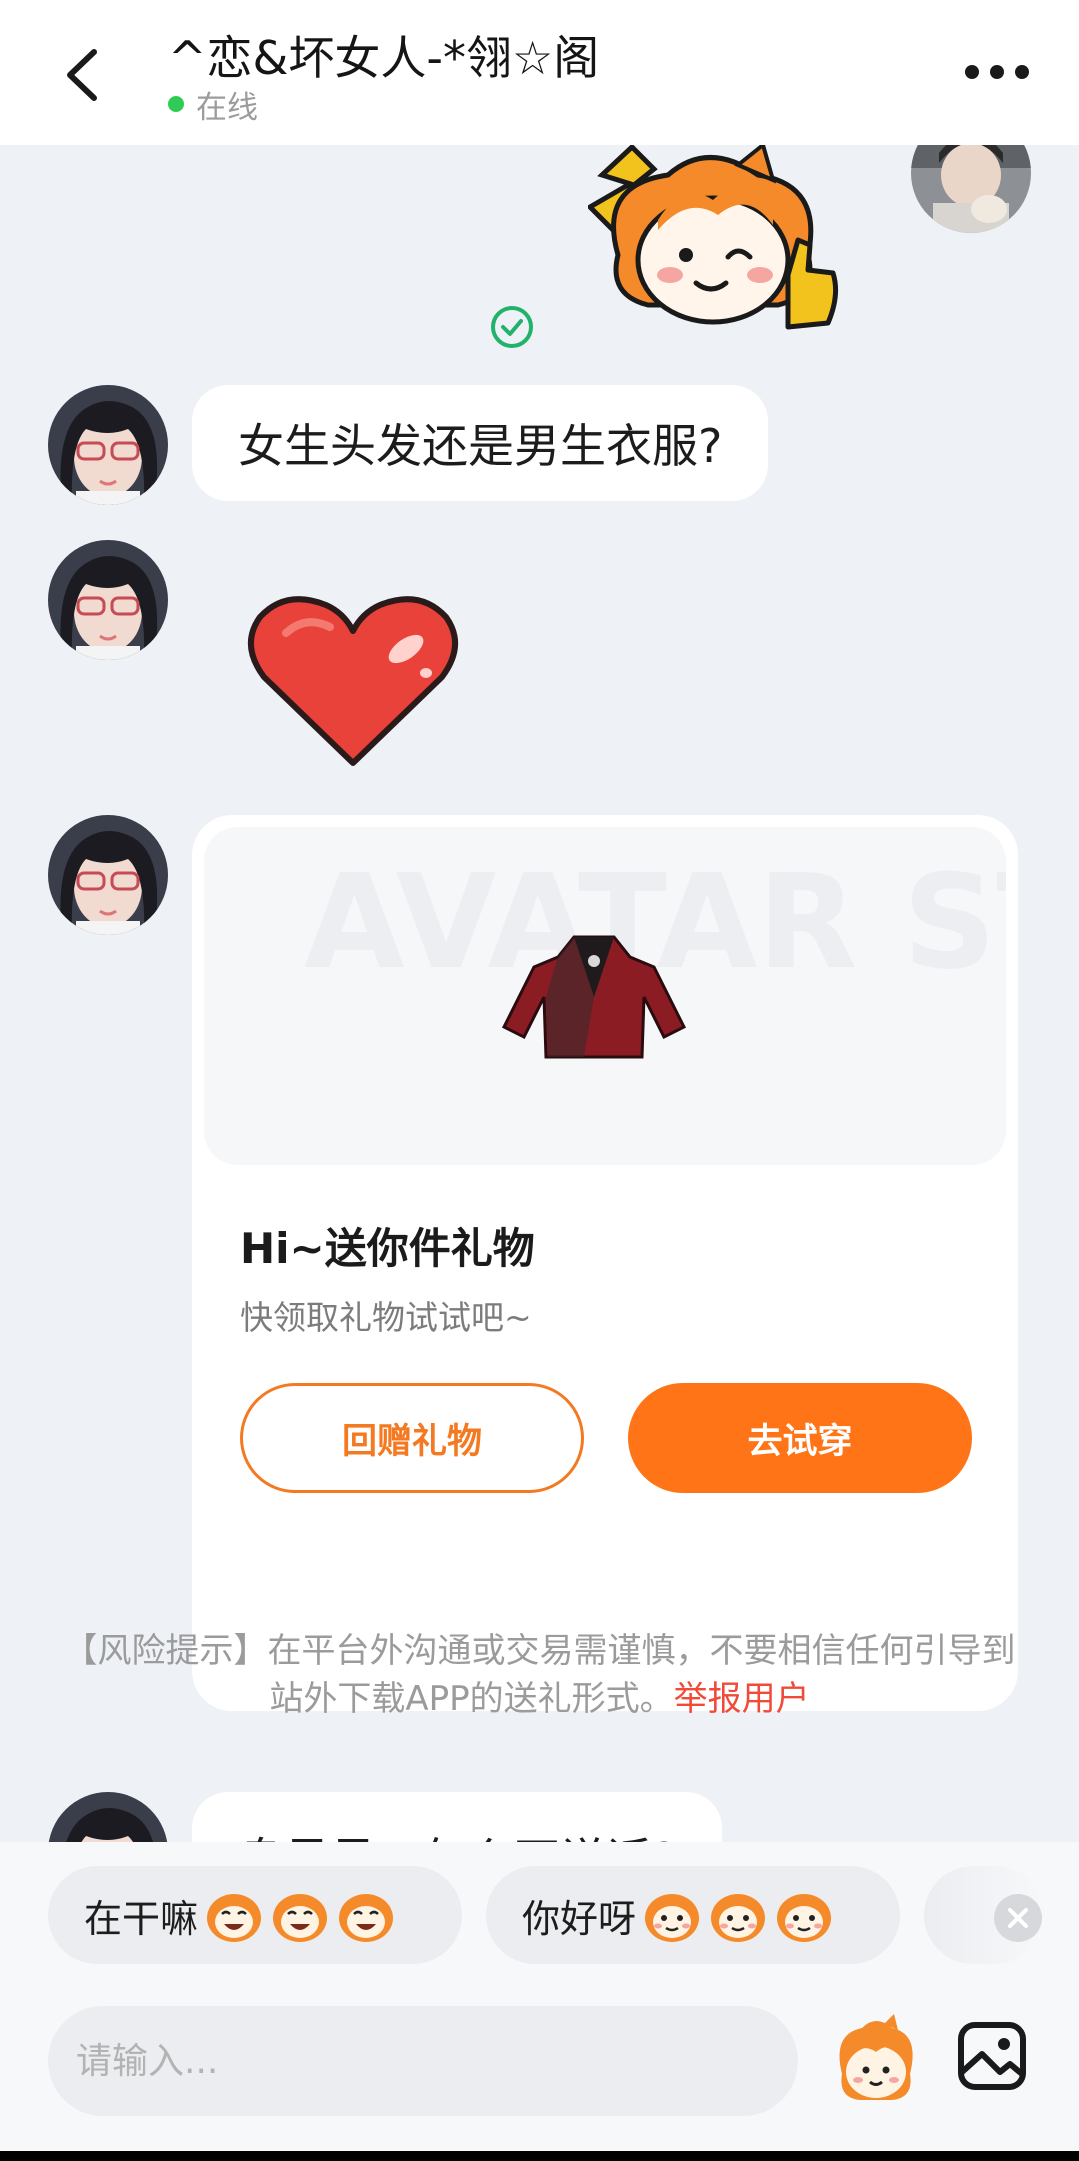  I want to click on quick-reply-chip: 在干嘛, so click(255, 1915).